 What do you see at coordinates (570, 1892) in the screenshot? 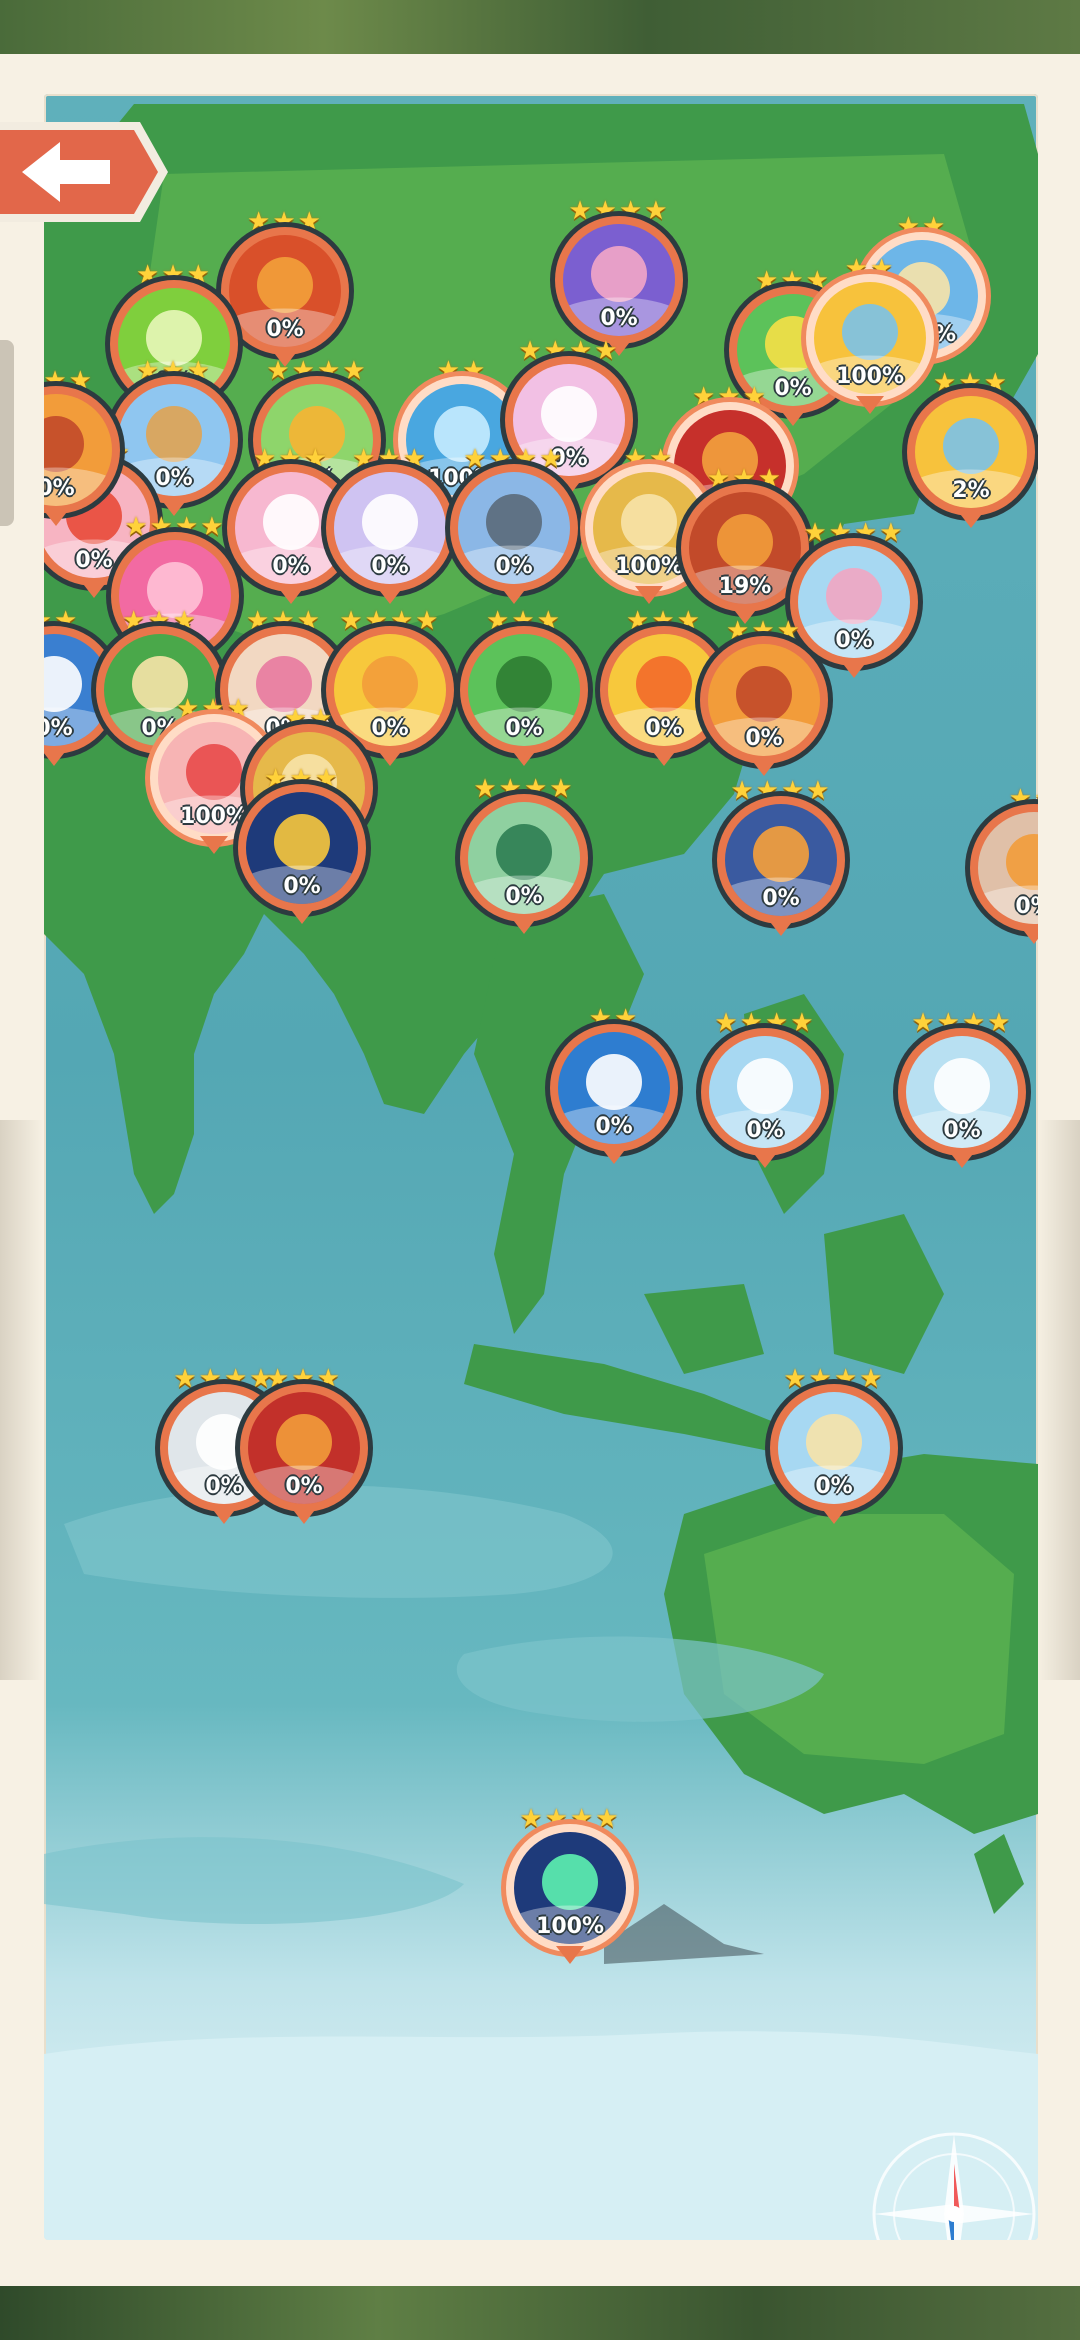
I see `location-marker: ★★★★ 100%` at bounding box center [570, 1892].